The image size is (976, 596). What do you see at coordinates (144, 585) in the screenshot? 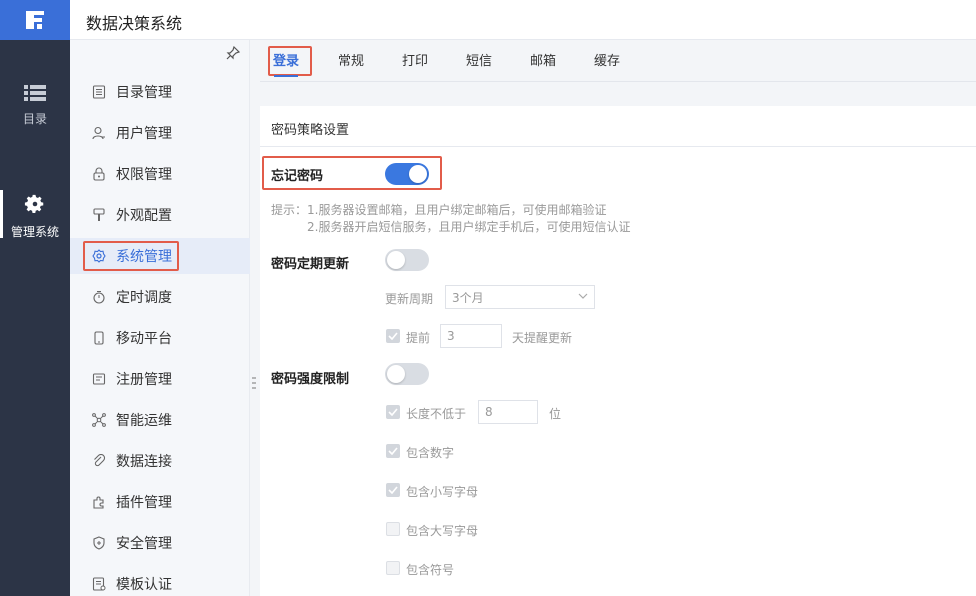
I see `sidebar-item-label: 模板认证` at bounding box center [144, 585].